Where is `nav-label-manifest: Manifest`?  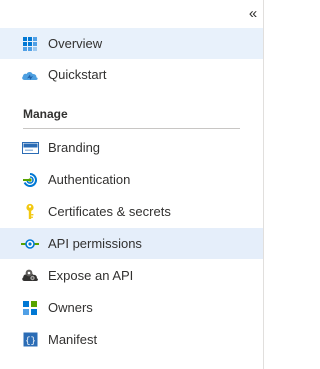
nav-label-manifest: Manifest is located at coordinates (73, 339).